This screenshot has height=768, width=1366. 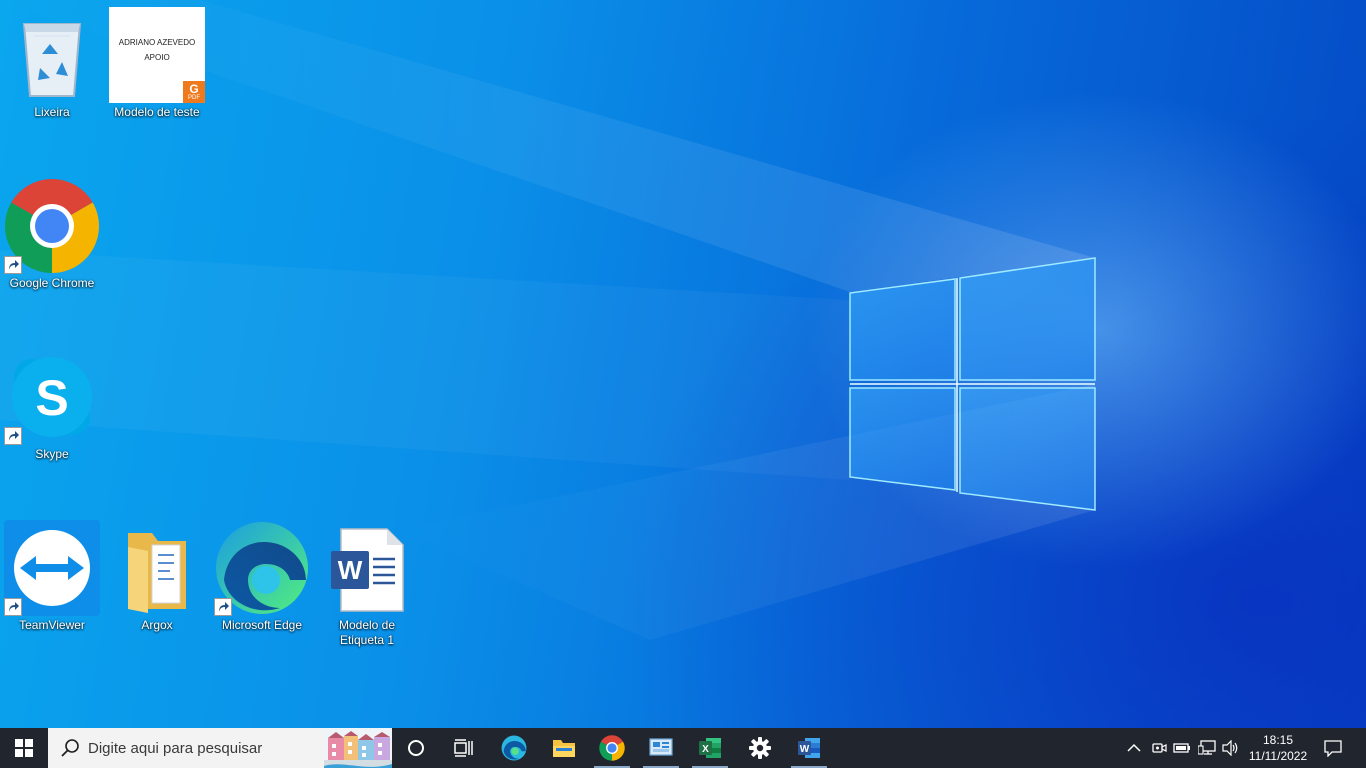 I want to click on desktop-icon-label: Modelo de teste, so click(x=157, y=112).